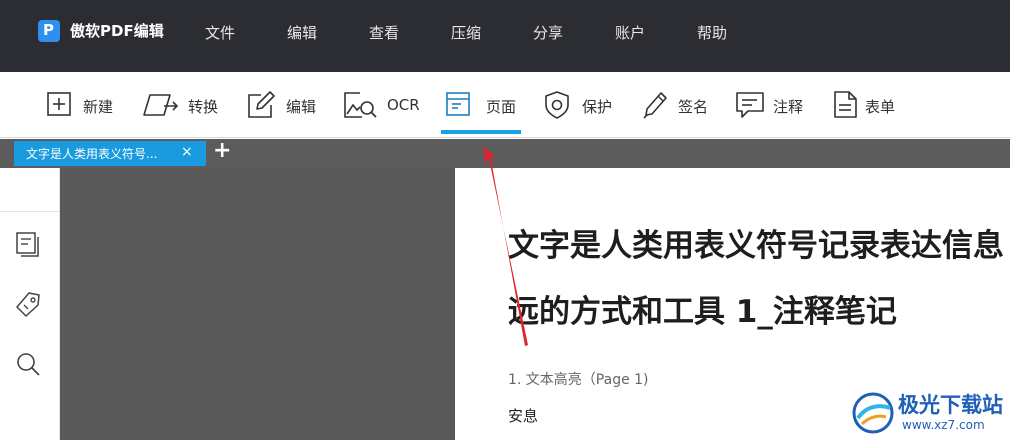 This screenshot has height=440, width=1010. Describe the element at coordinates (712, 32) in the screenshot. I see `menu-help: 帮助` at that location.